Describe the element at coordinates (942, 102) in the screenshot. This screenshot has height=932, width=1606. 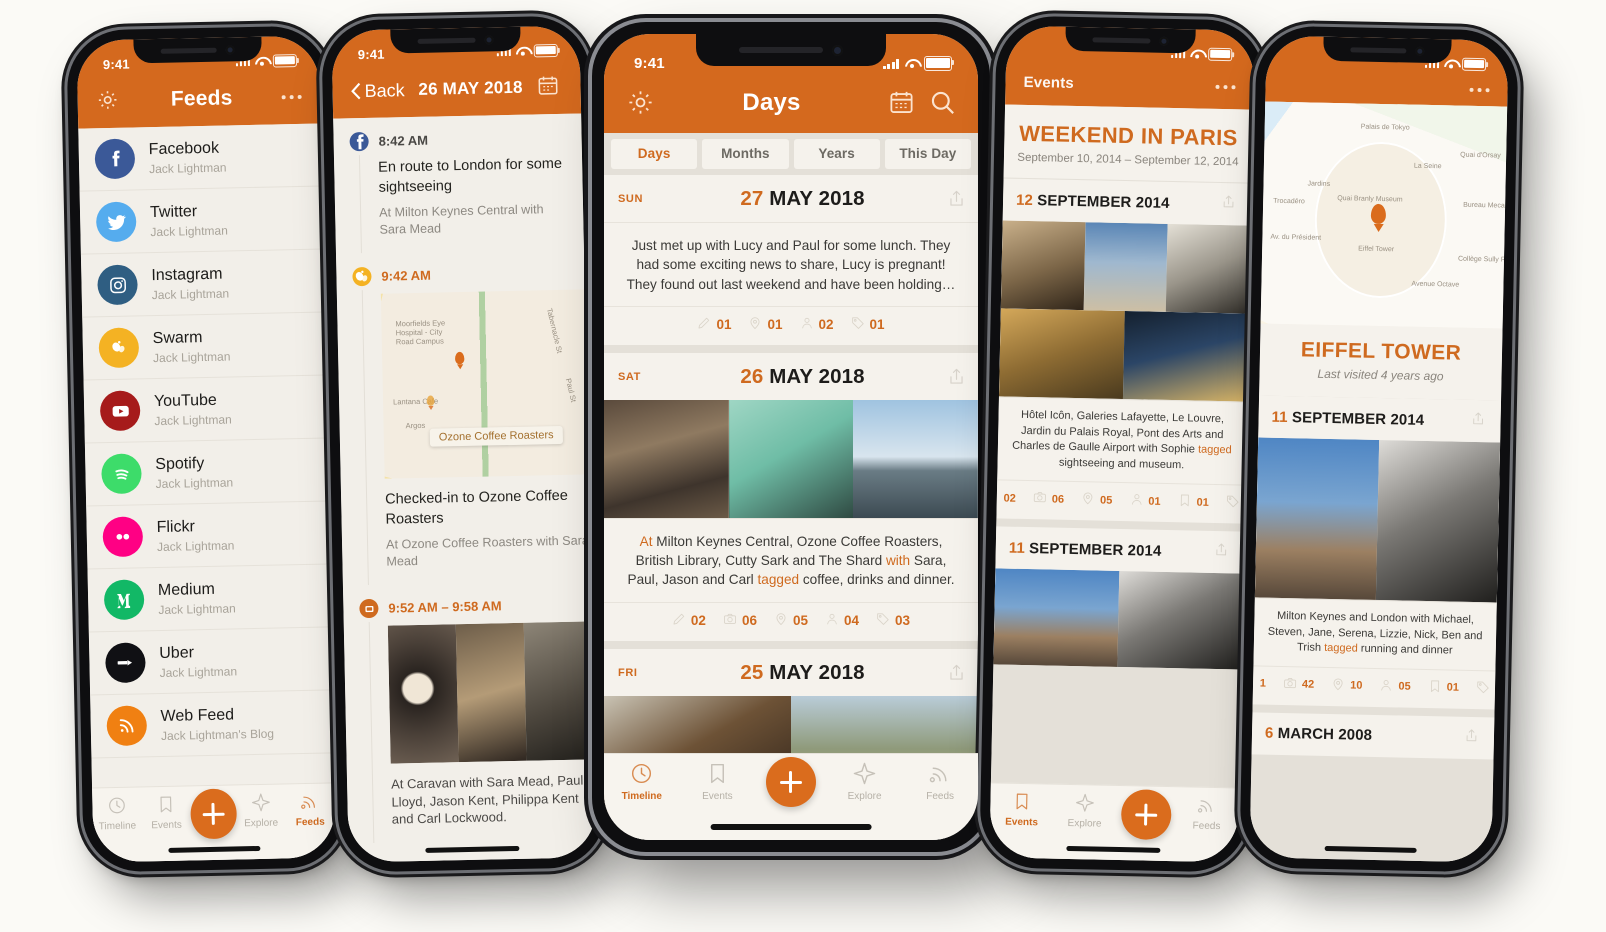
I see `search-icon` at that location.